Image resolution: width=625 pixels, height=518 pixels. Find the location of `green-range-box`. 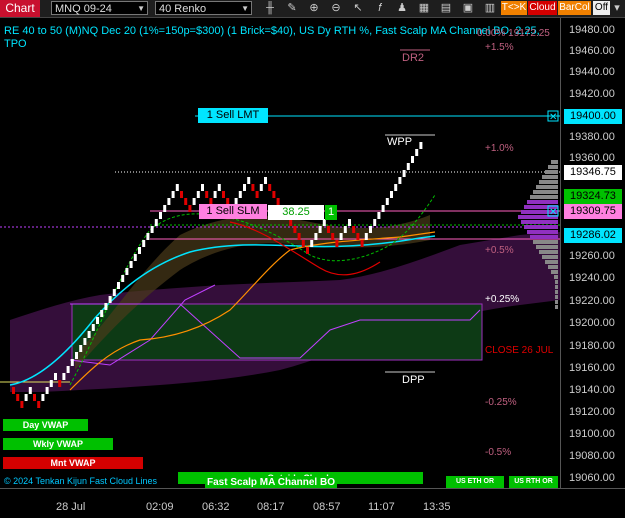

green-range-box is located at coordinates (277, 332).